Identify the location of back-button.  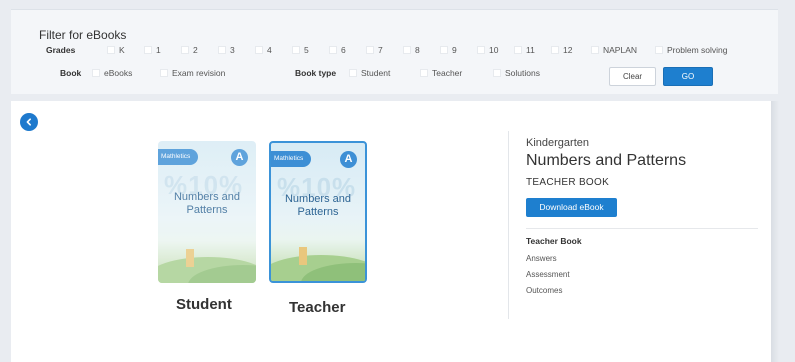
(29, 122).